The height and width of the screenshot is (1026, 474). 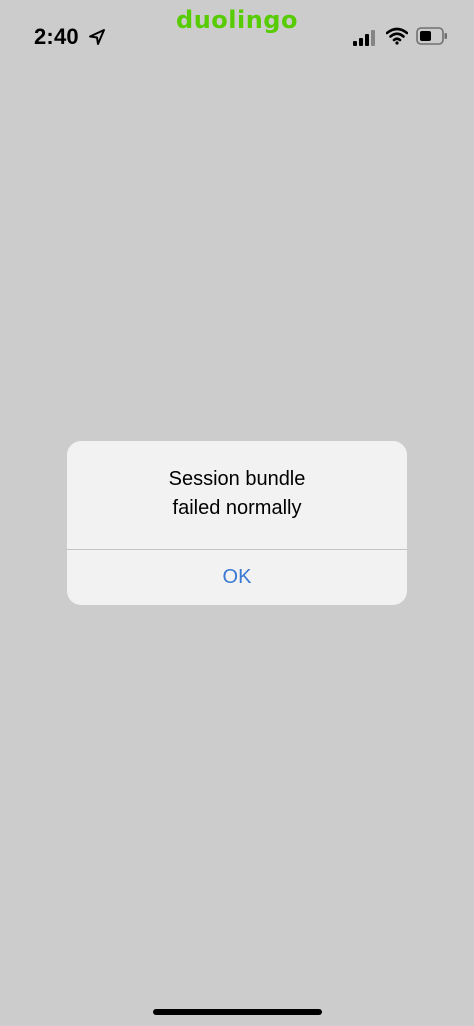 I want to click on battery-icon, so click(x=431, y=36).